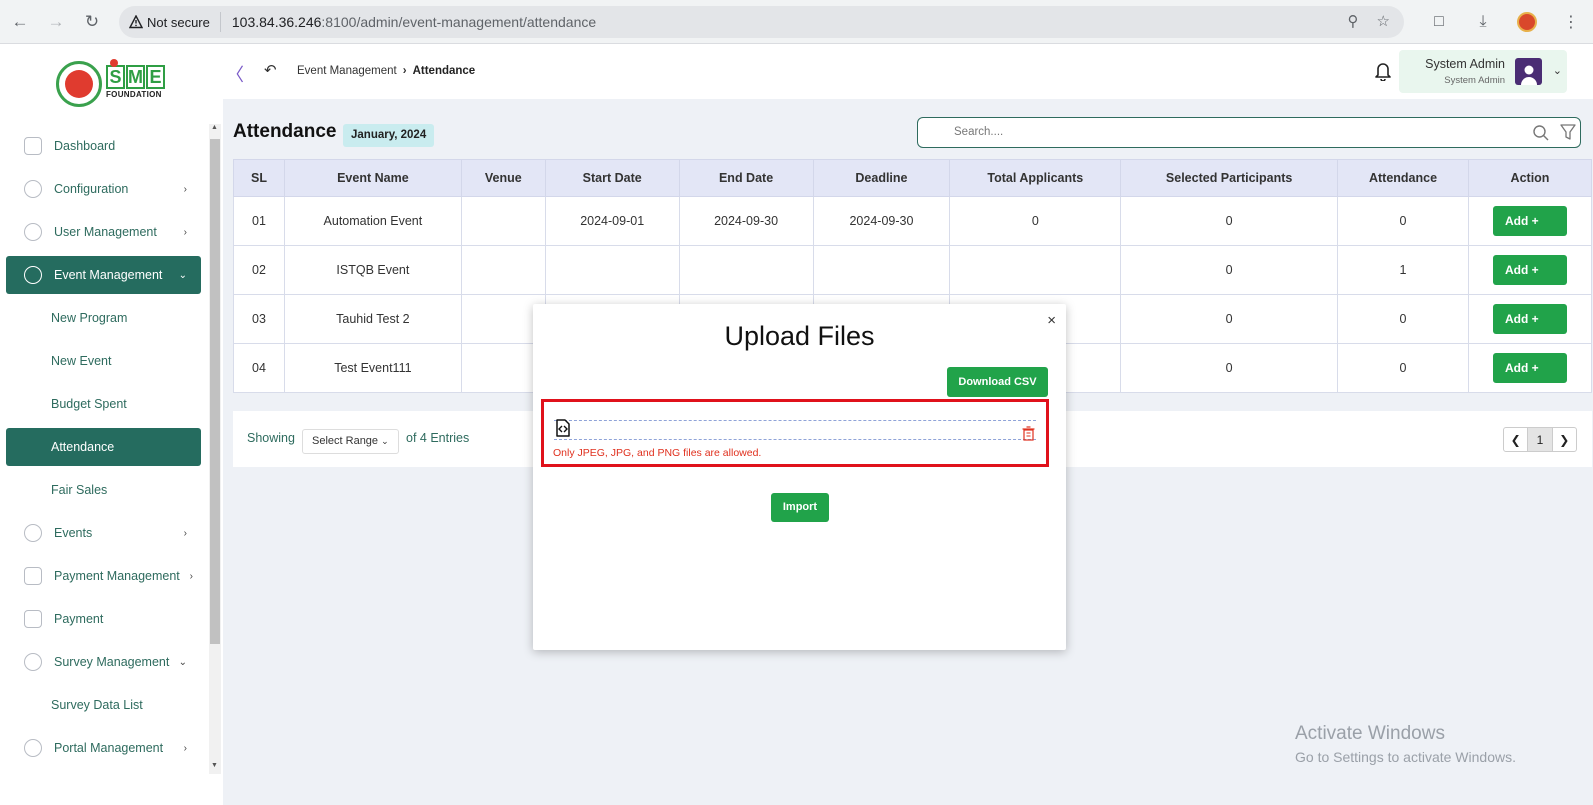  Describe the element at coordinates (372, 178) in the screenshot. I see `column-header: Event Name` at that location.